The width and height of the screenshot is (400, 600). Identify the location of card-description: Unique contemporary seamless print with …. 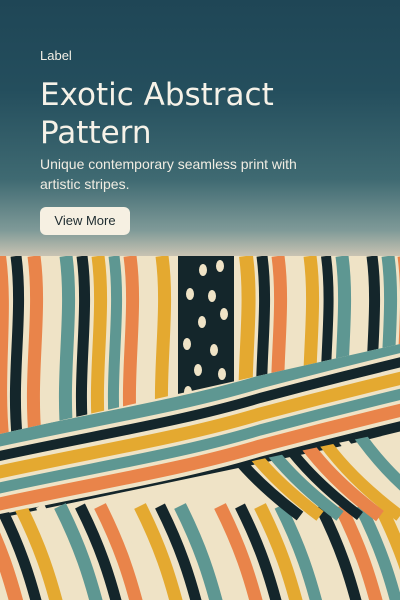
(168, 174).